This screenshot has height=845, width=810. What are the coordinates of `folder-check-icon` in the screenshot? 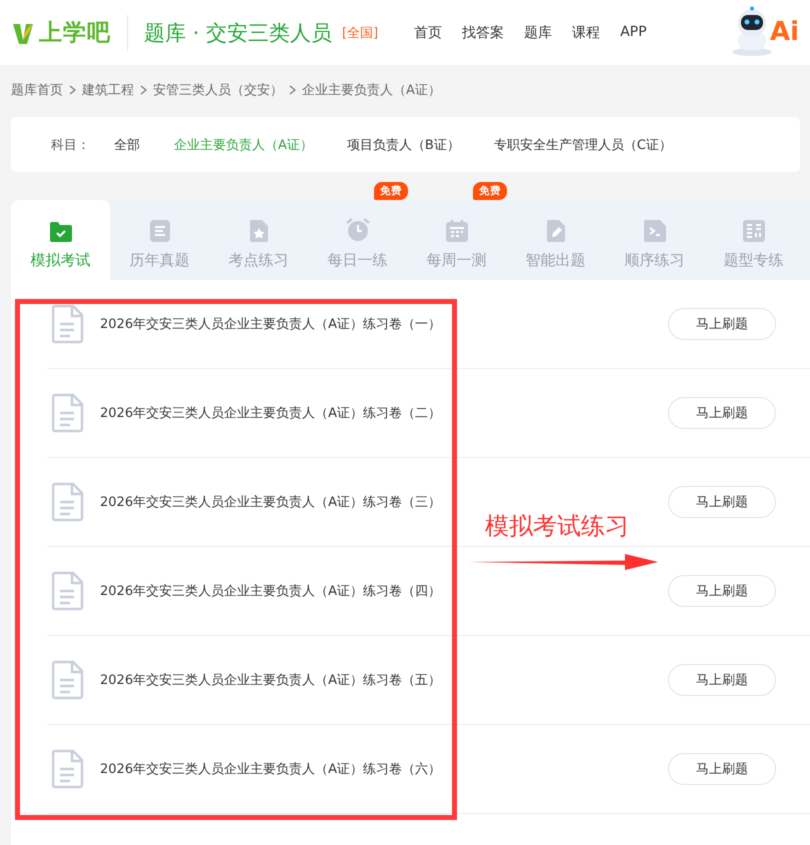 It's located at (60, 232).